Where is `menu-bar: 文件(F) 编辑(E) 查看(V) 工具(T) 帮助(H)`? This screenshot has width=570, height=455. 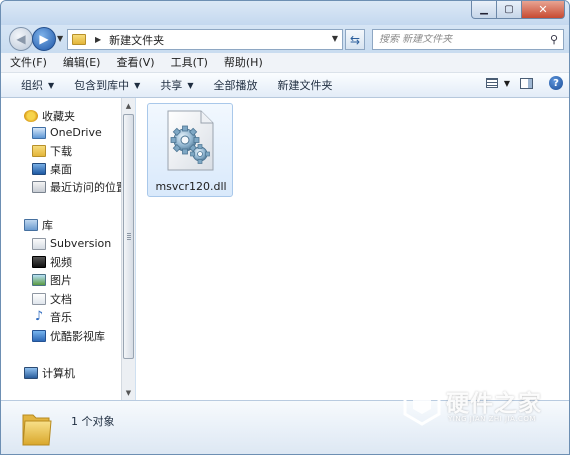 menu-bar: 文件(F) 编辑(E) 查看(V) 工具(T) 帮助(H) is located at coordinates (285, 63).